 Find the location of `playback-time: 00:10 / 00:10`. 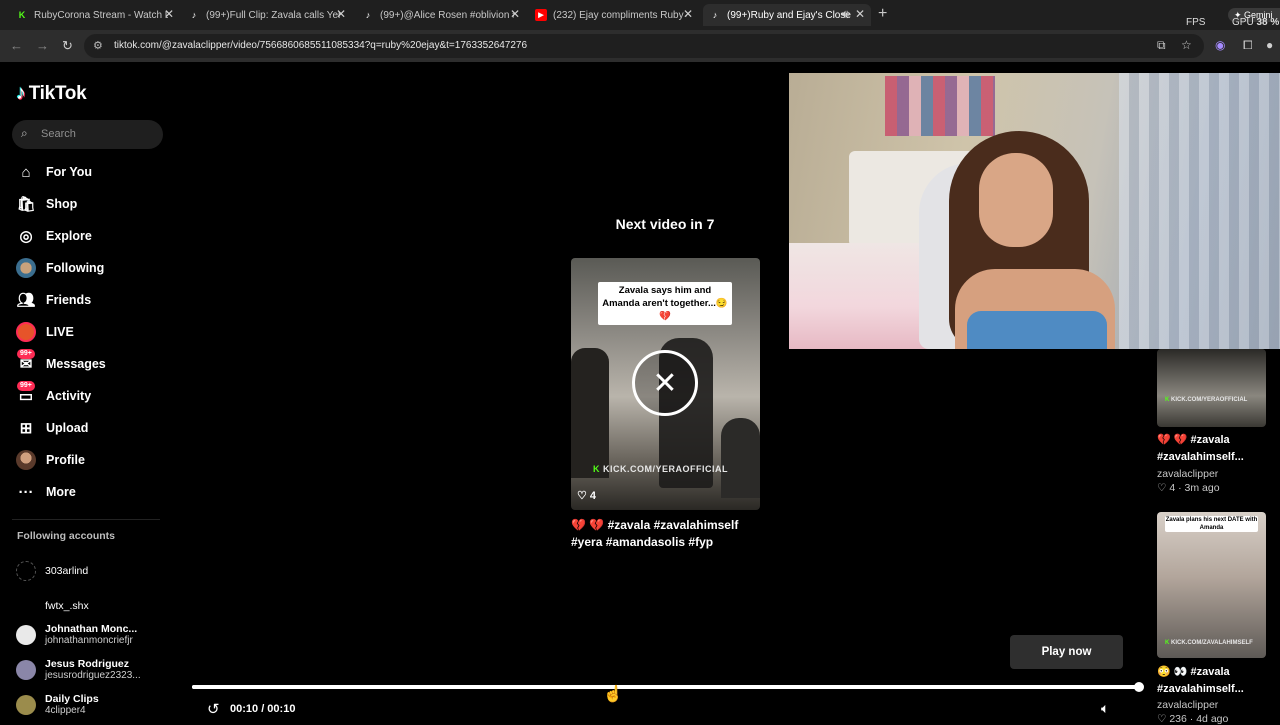

playback-time: 00:10 / 00:10 is located at coordinates (263, 709).